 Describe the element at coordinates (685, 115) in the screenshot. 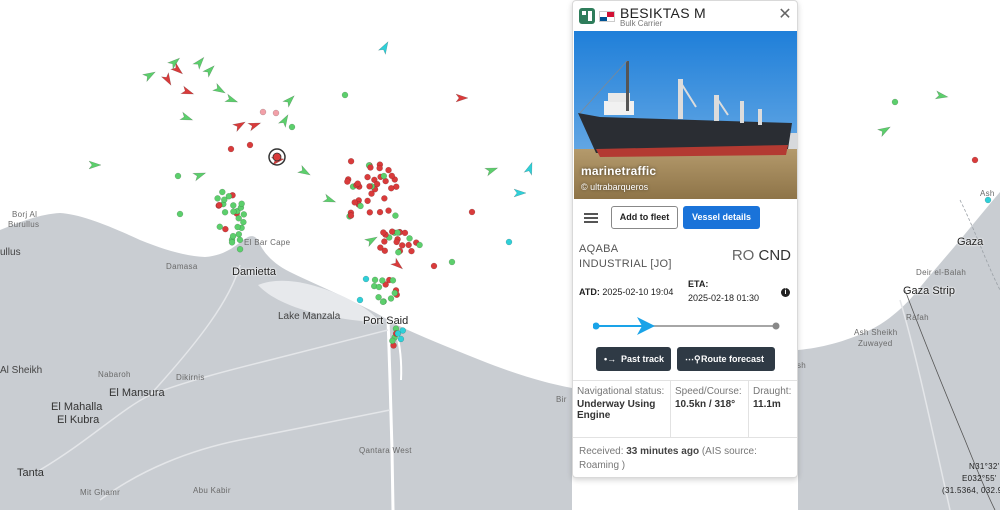

I see `vessel-photo: marinetraffic © ultrabarqueros` at that location.